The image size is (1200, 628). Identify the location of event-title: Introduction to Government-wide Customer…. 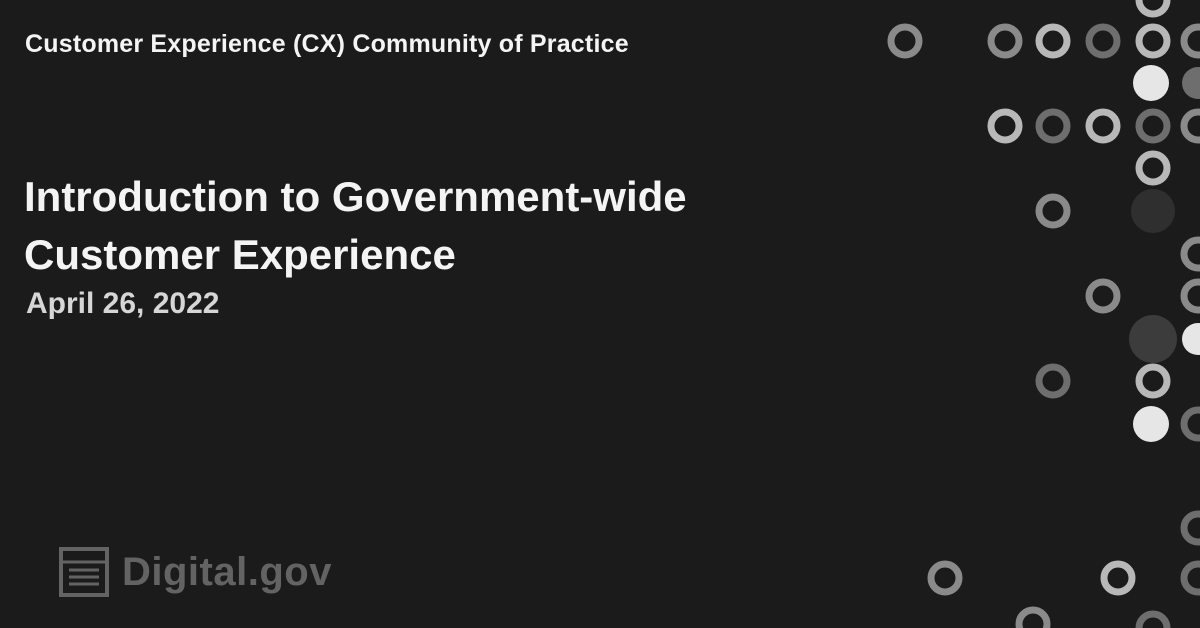
(434, 226).